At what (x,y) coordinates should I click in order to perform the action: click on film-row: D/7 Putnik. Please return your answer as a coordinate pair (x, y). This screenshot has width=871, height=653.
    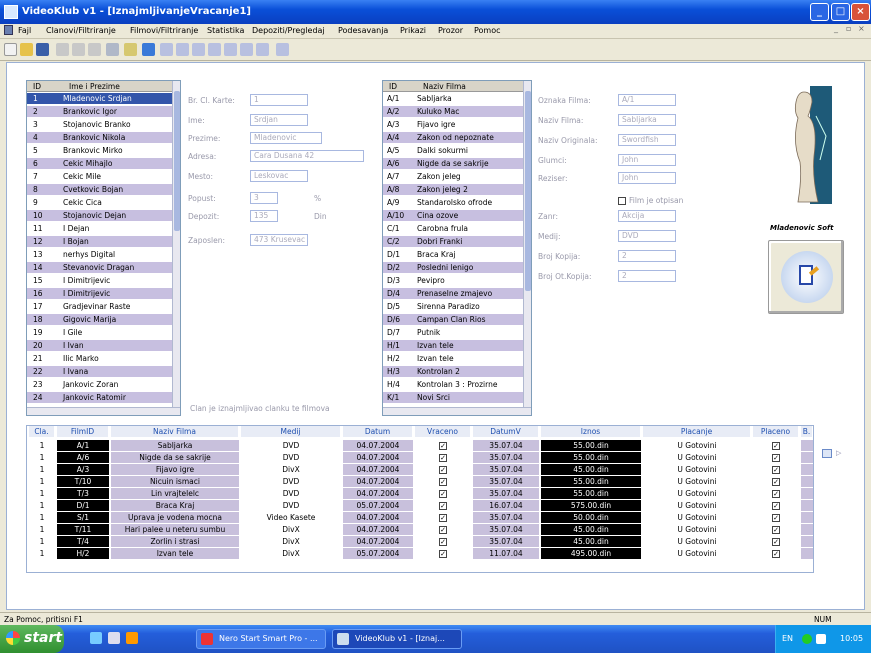
    Looking at the image, I should click on (454, 332).